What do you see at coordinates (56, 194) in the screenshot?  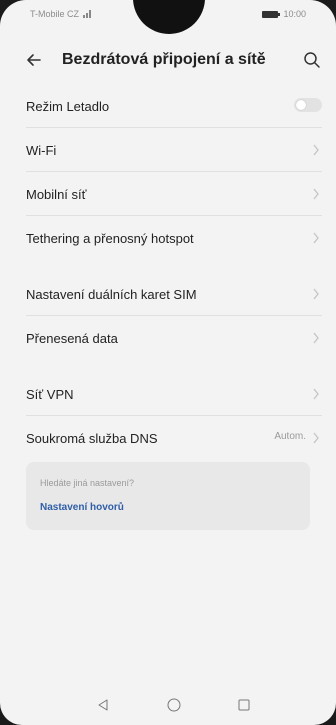 I see `setting-label: Mobilní síť` at bounding box center [56, 194].